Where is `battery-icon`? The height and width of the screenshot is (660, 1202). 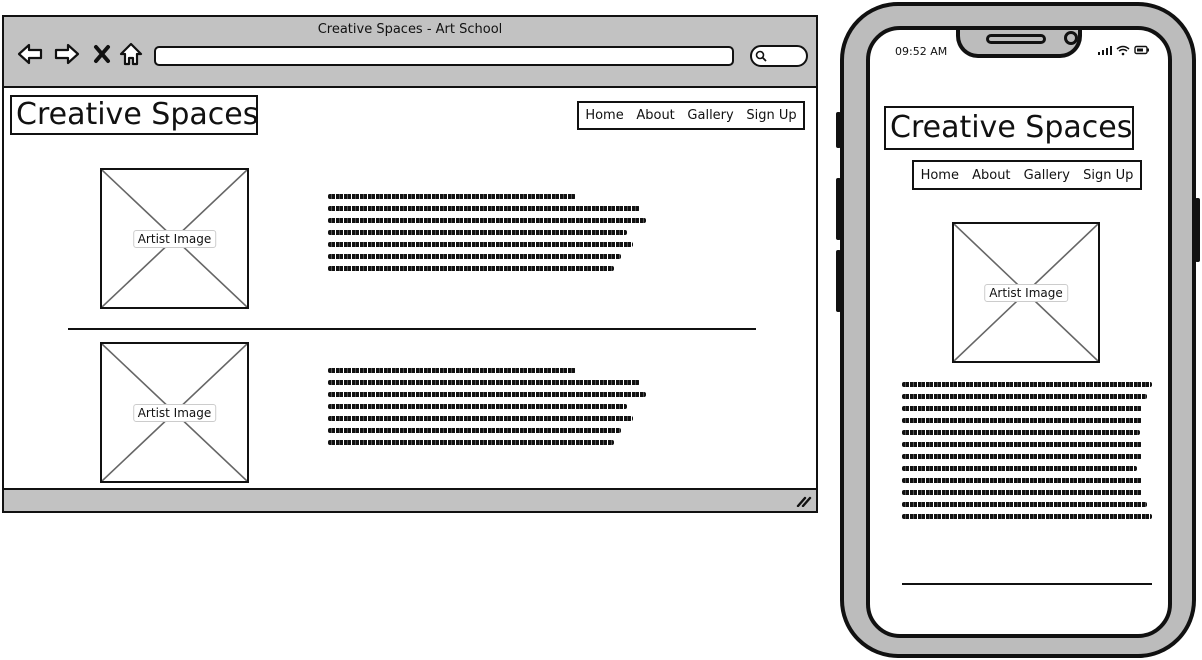
battery-icon is located at coordinates (1141, 50).